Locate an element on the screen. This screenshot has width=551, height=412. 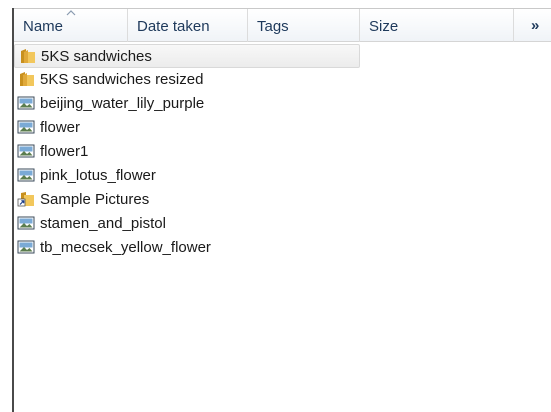
column-header-name-label: Name is located at coordinates (43, 26).